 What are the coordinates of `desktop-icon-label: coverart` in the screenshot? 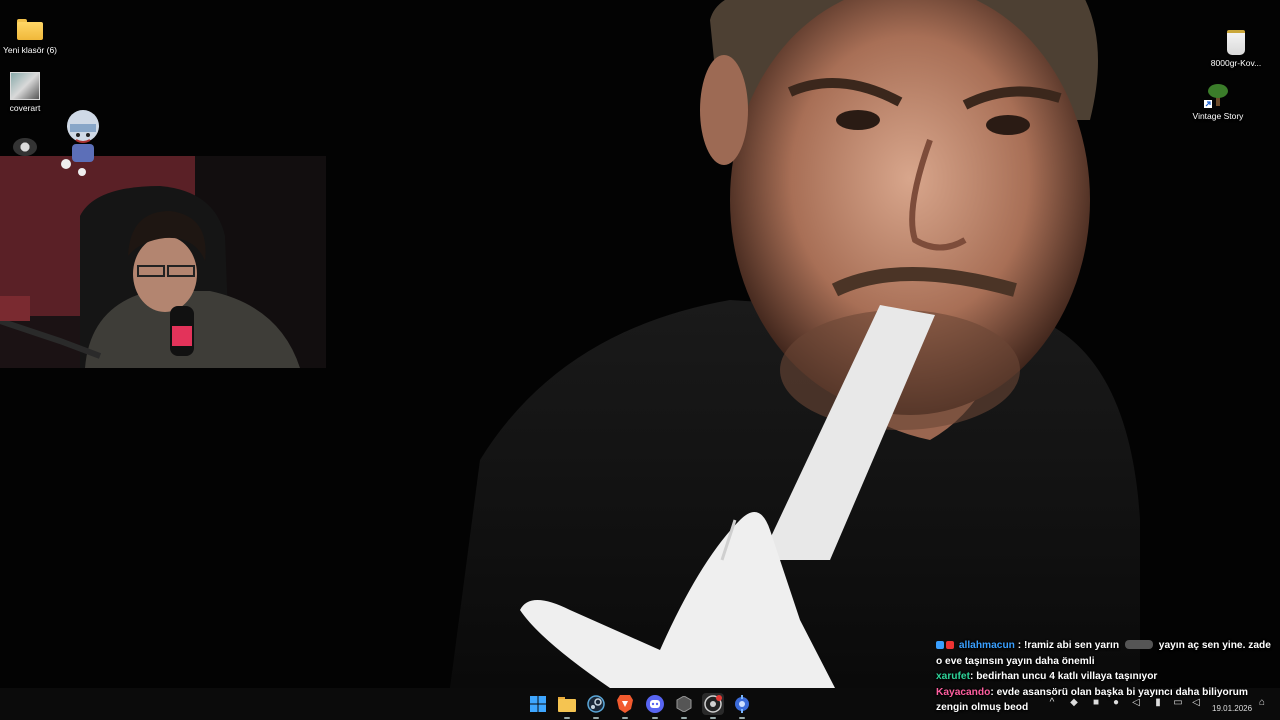 It's located at (25, 108).